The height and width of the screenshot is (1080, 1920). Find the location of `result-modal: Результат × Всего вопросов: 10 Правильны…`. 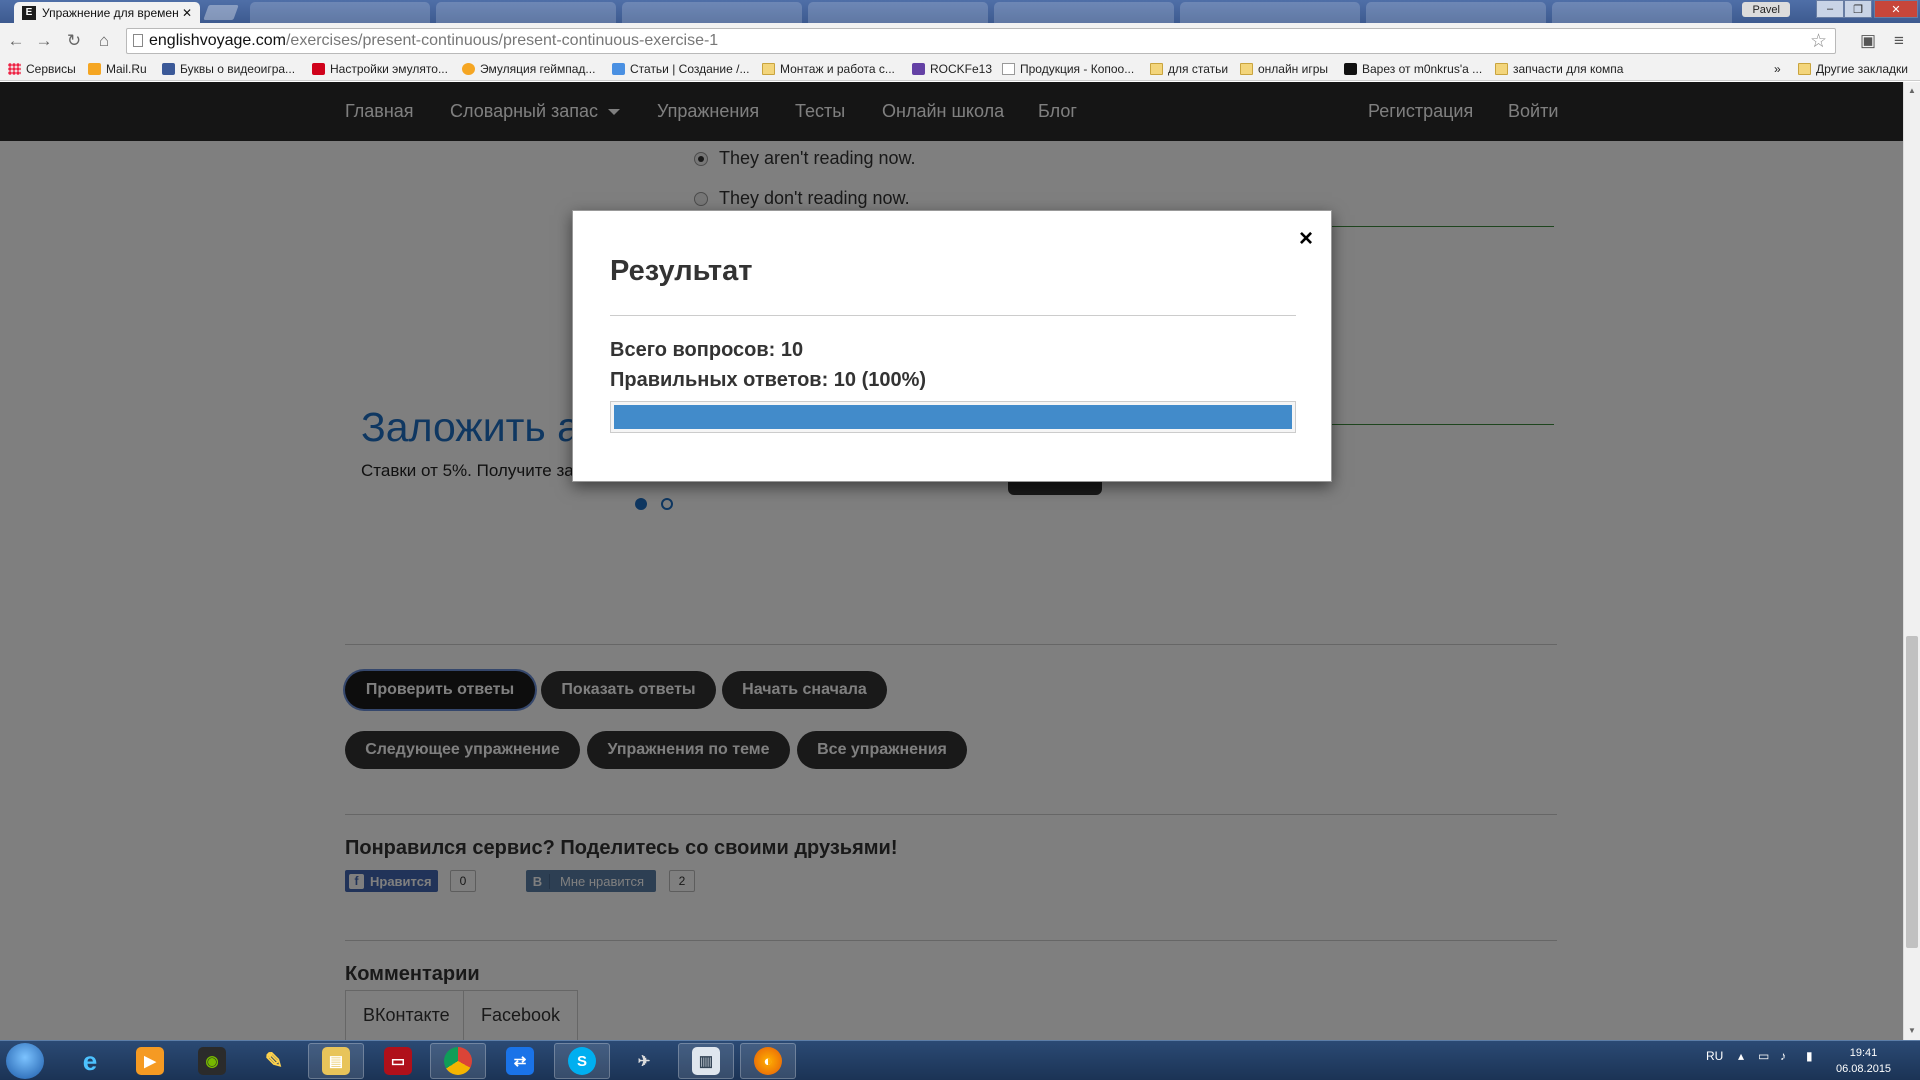

result-modal: Результат × Всего вопросов: 10 Правильны… is located at coordinates (952, 346).